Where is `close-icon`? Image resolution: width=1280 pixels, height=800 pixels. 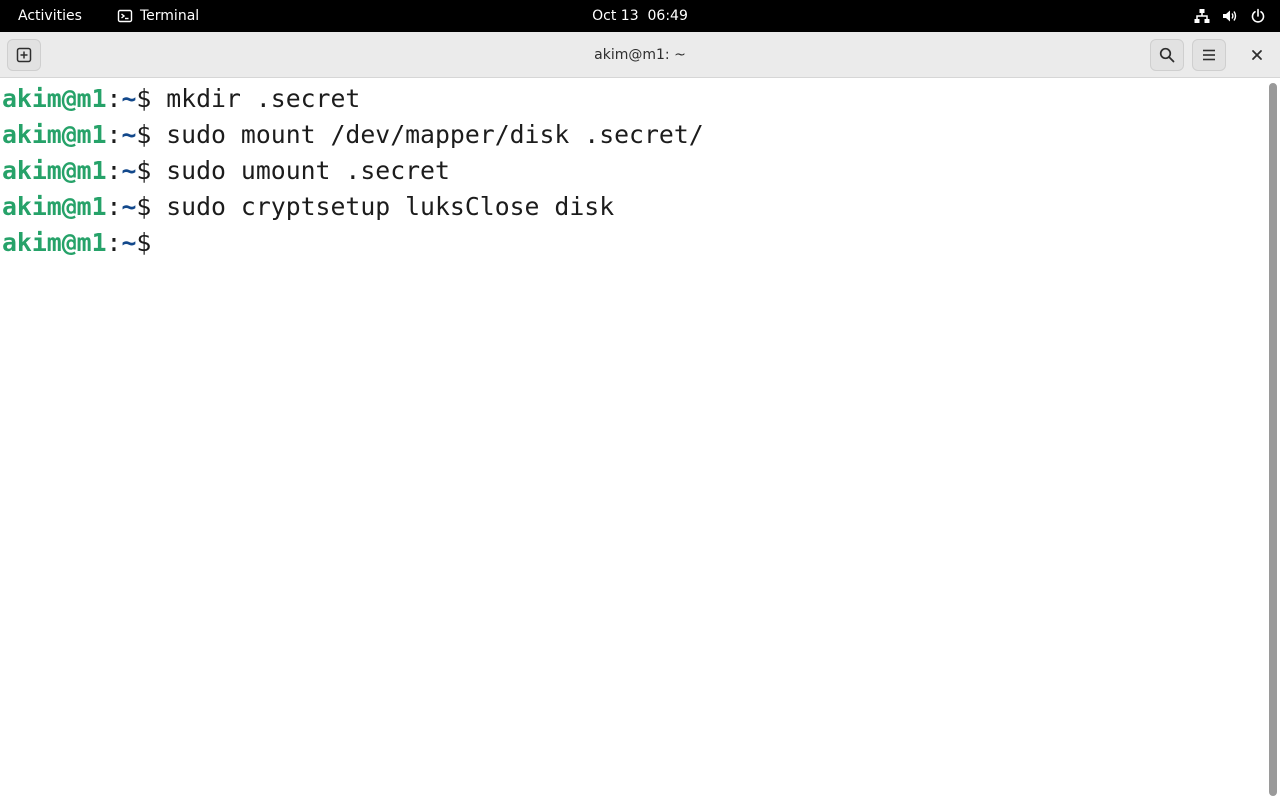 close-icon is located at coordinates (1257, 55).